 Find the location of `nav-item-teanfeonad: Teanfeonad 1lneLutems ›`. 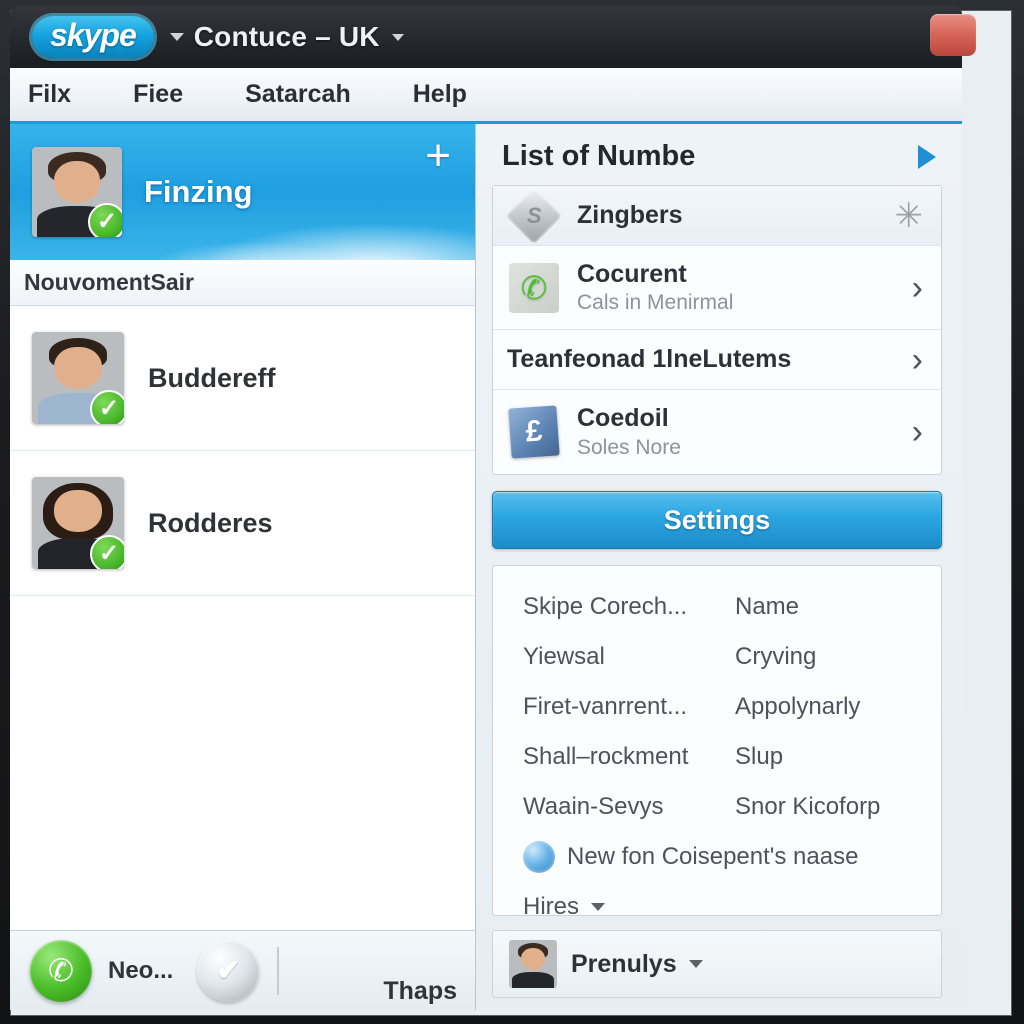

nav-item-teanfeonad: Teanfeonad 1lneLutems › is located at coordinates (717, 360).